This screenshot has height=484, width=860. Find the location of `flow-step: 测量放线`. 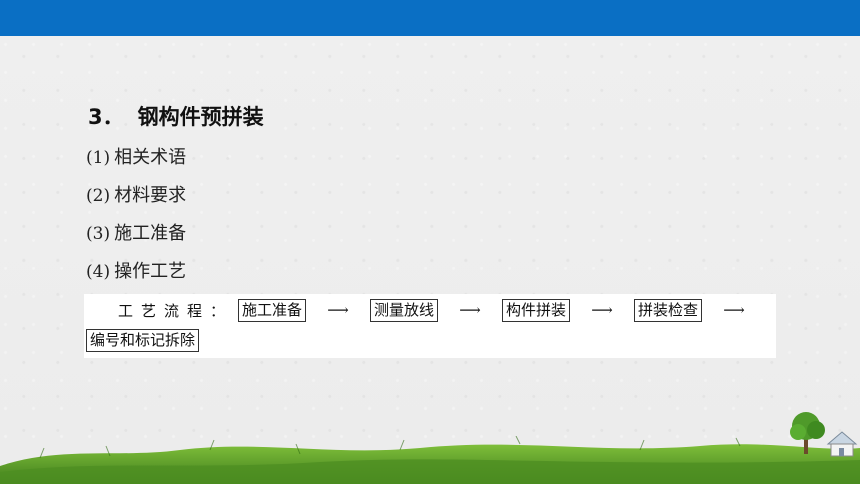

flow-step: 测量放线 is located at coordinates (404, 310).